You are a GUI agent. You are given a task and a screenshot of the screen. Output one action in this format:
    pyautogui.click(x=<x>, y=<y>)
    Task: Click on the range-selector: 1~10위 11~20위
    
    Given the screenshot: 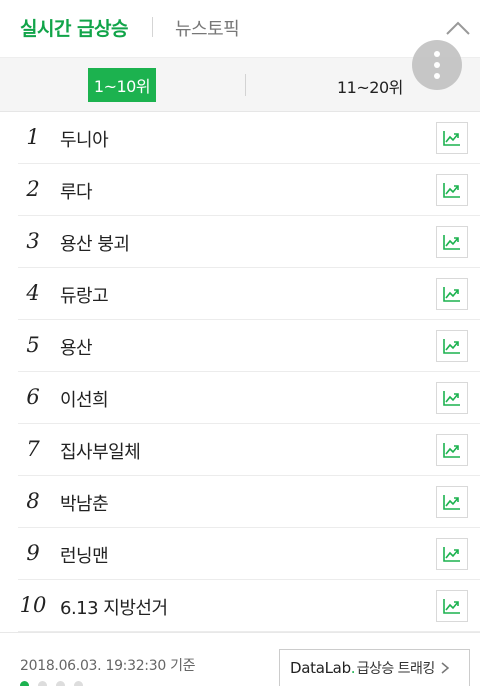 What is the action you would take?
    pyautogui.click(x=240, y=84)
    